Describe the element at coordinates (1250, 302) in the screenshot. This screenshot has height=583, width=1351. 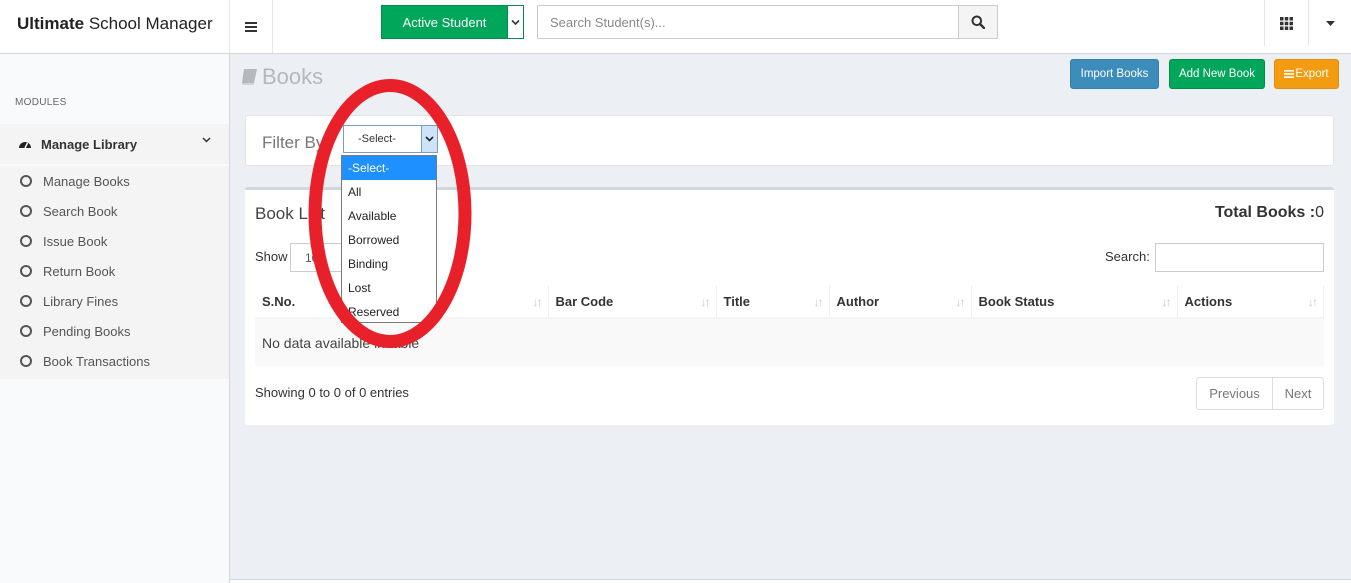
I see `column-header: Actions ↓↑` at that location.